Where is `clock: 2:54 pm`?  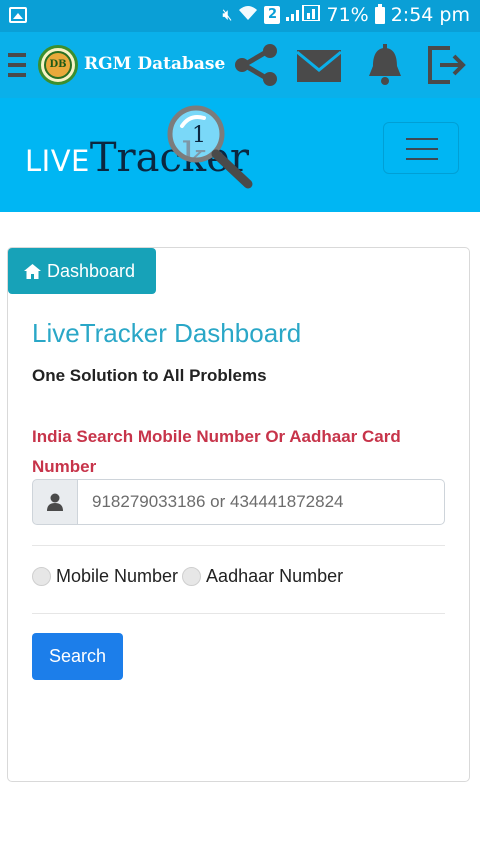 clock: 2:54 pm is located at coordinates (430, 15).